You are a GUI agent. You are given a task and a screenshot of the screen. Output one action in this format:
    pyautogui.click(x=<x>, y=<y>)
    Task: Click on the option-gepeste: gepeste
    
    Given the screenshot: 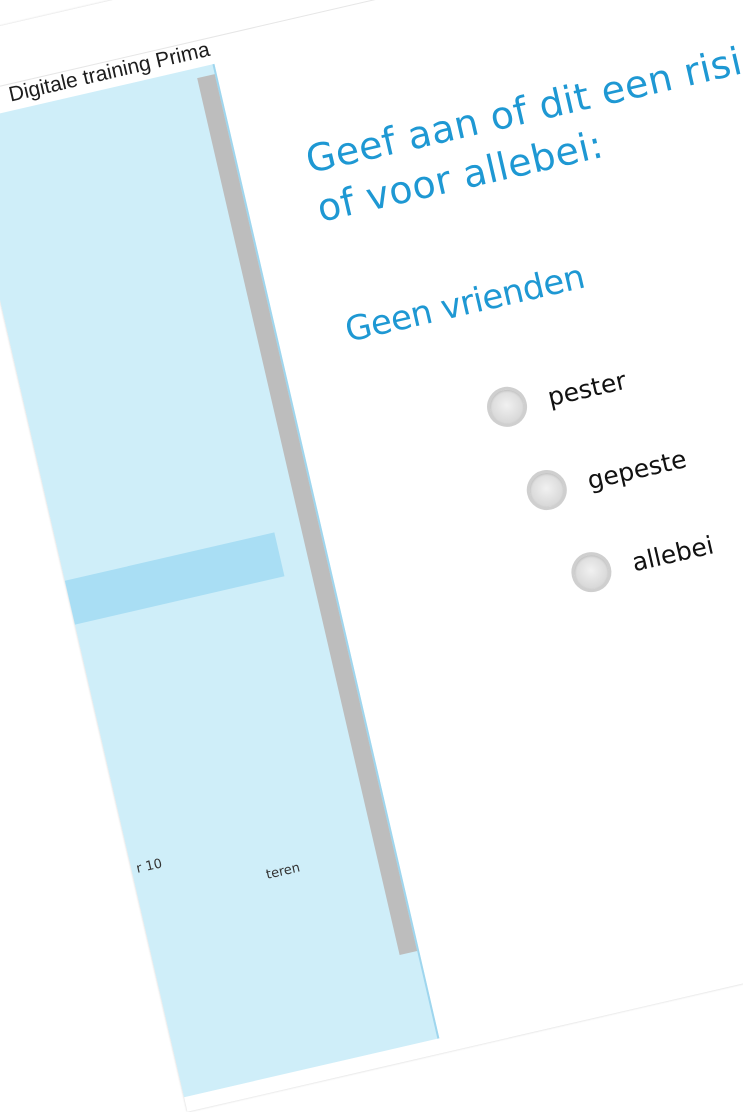 What is the action you would take?
    pyautogui.click(x=606, y=476)
    